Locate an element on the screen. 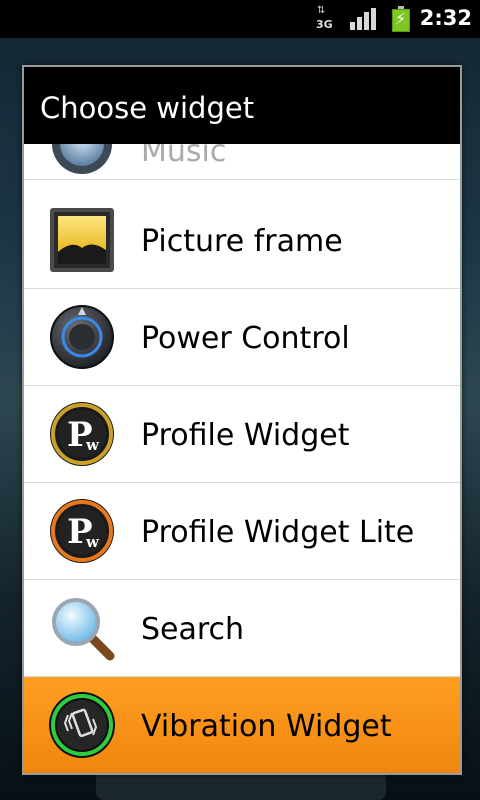  widget-item-label: Vibration Widget is located at coordinates (266, 726).